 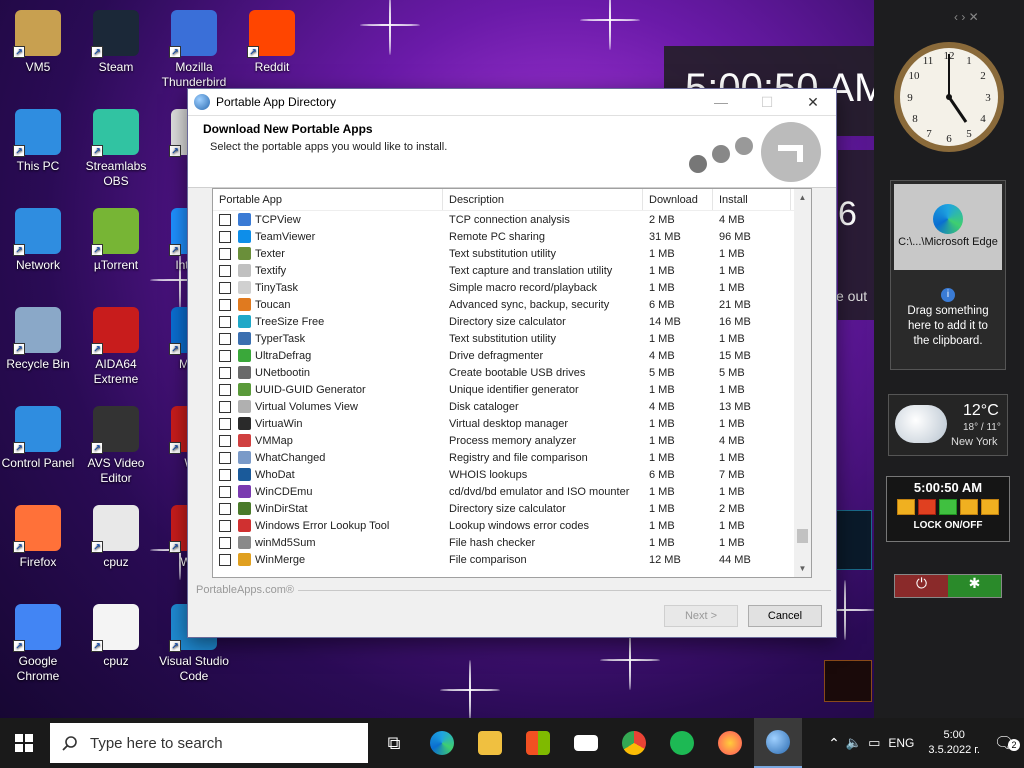 I want to click on scroll-thumb, so click(x=802, y=536).